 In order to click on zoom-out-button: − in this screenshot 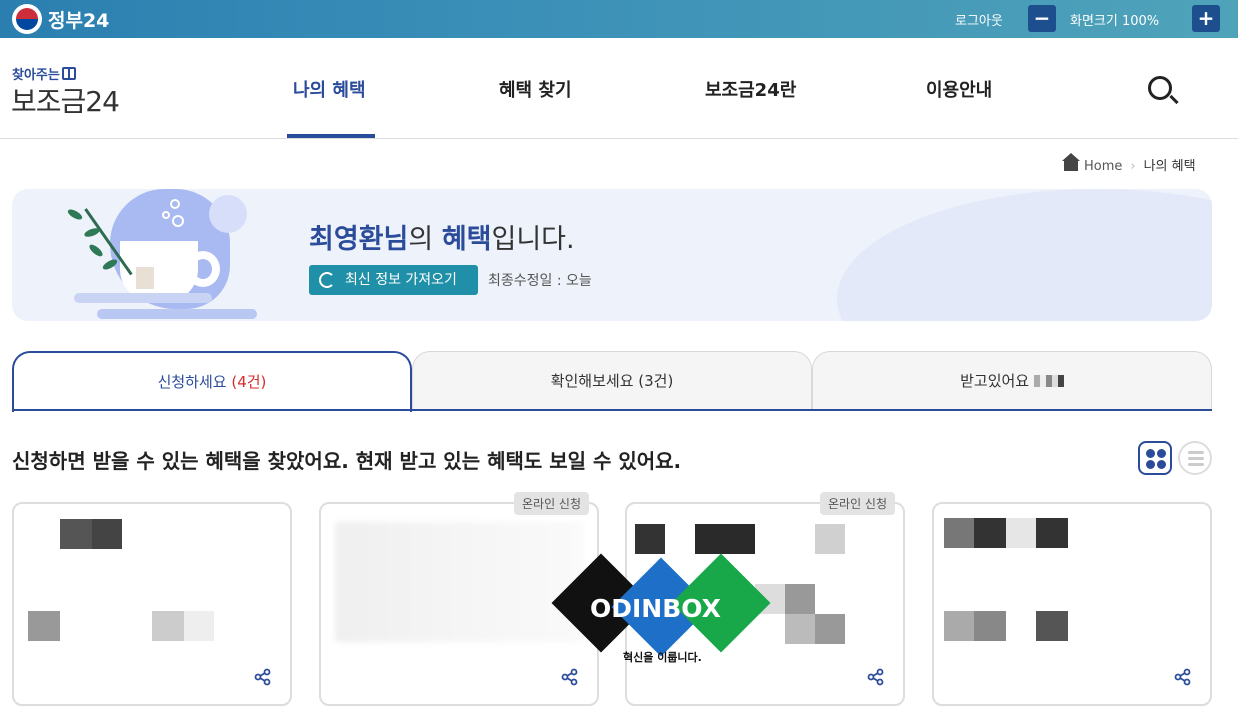, I will do `click(1042, 18)`.